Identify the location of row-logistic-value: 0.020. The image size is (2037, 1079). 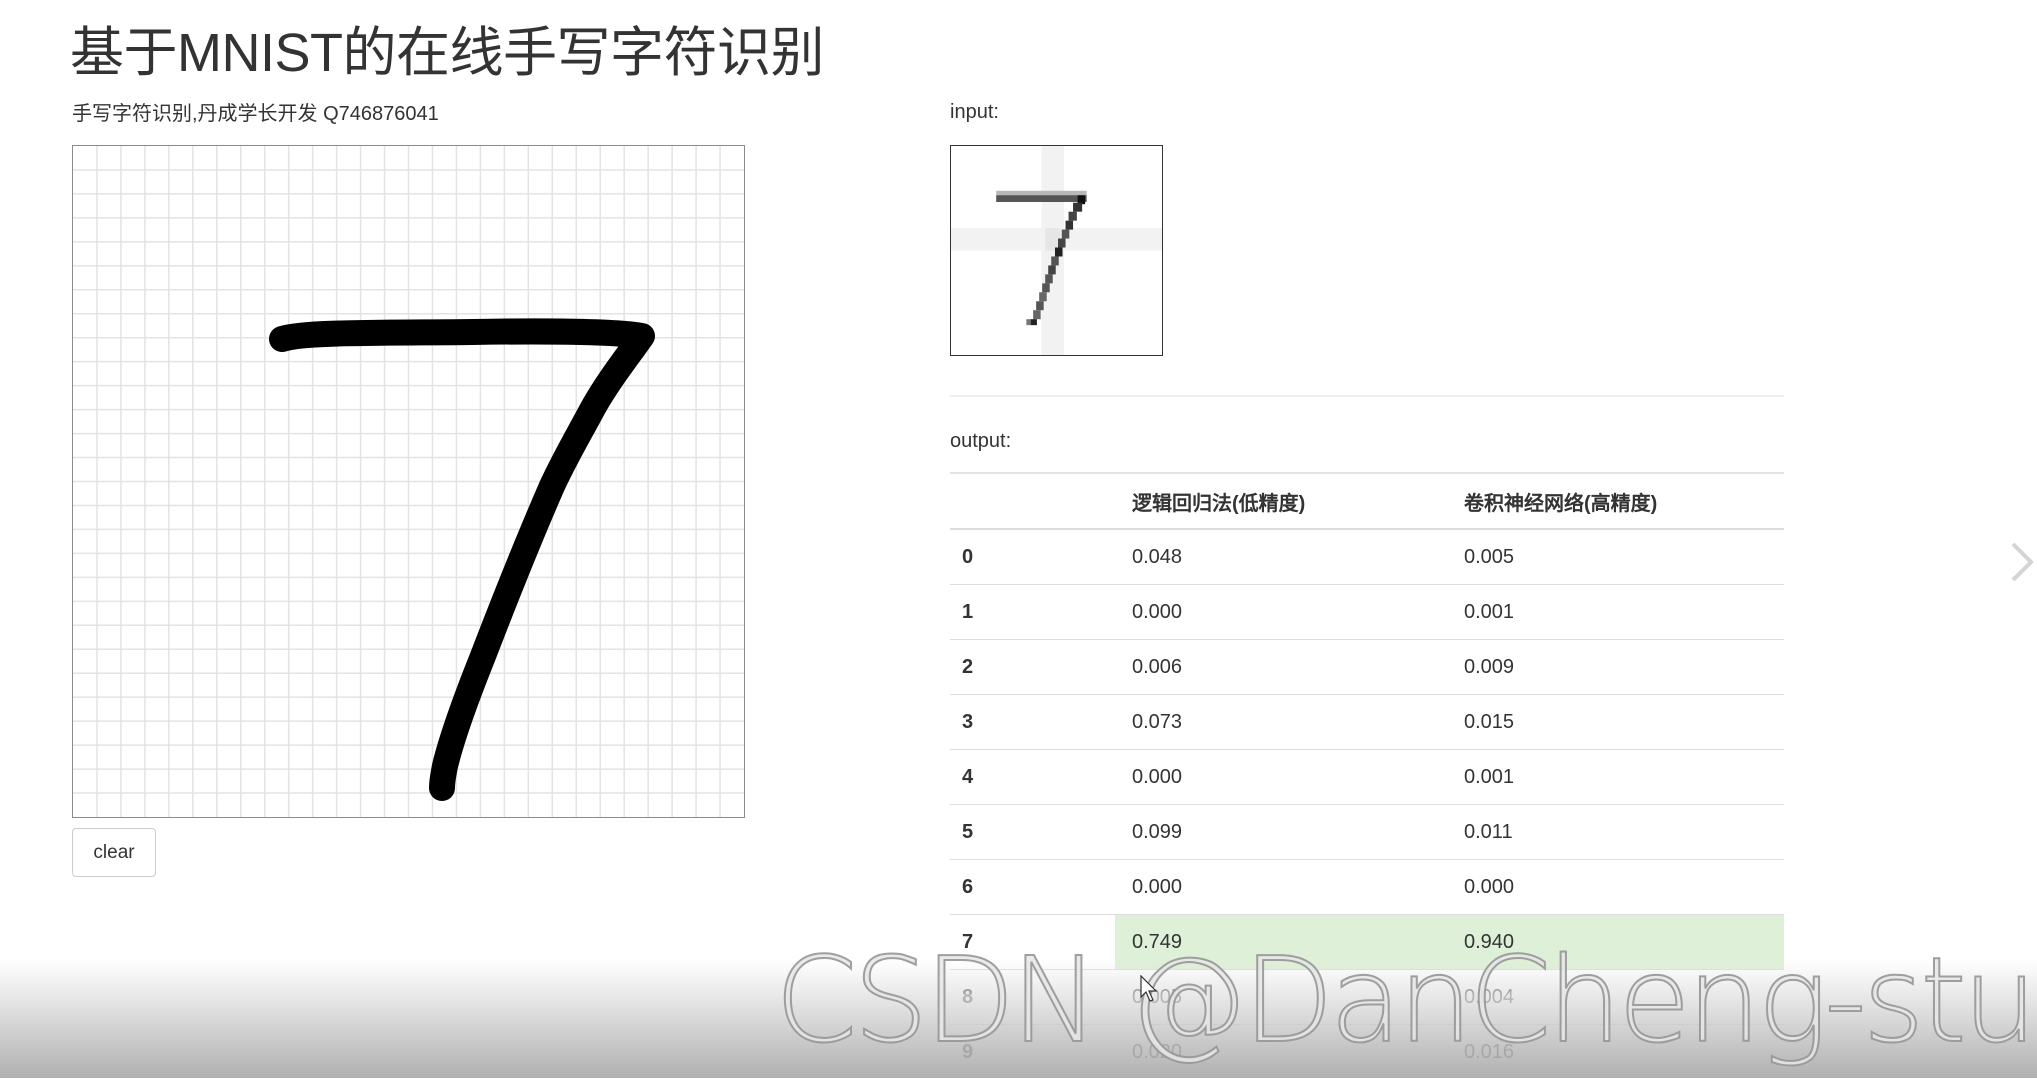
(1283, 1052).